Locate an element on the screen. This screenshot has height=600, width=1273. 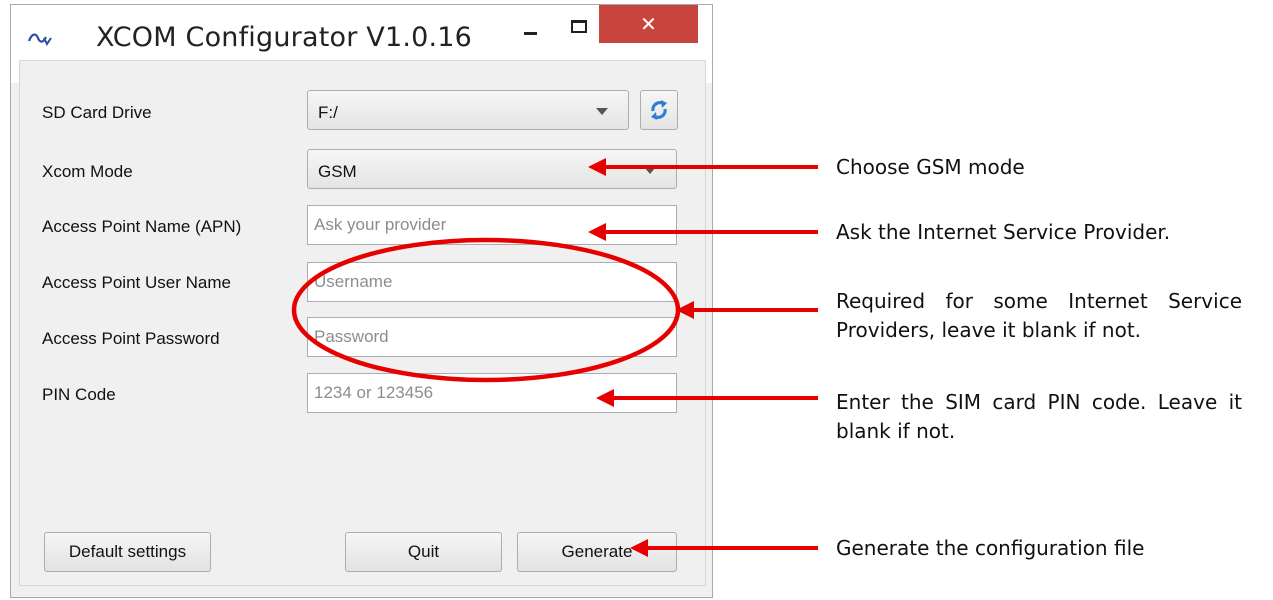
annotation-generate: Generate the configuration file is located at coordinates (990, 548).